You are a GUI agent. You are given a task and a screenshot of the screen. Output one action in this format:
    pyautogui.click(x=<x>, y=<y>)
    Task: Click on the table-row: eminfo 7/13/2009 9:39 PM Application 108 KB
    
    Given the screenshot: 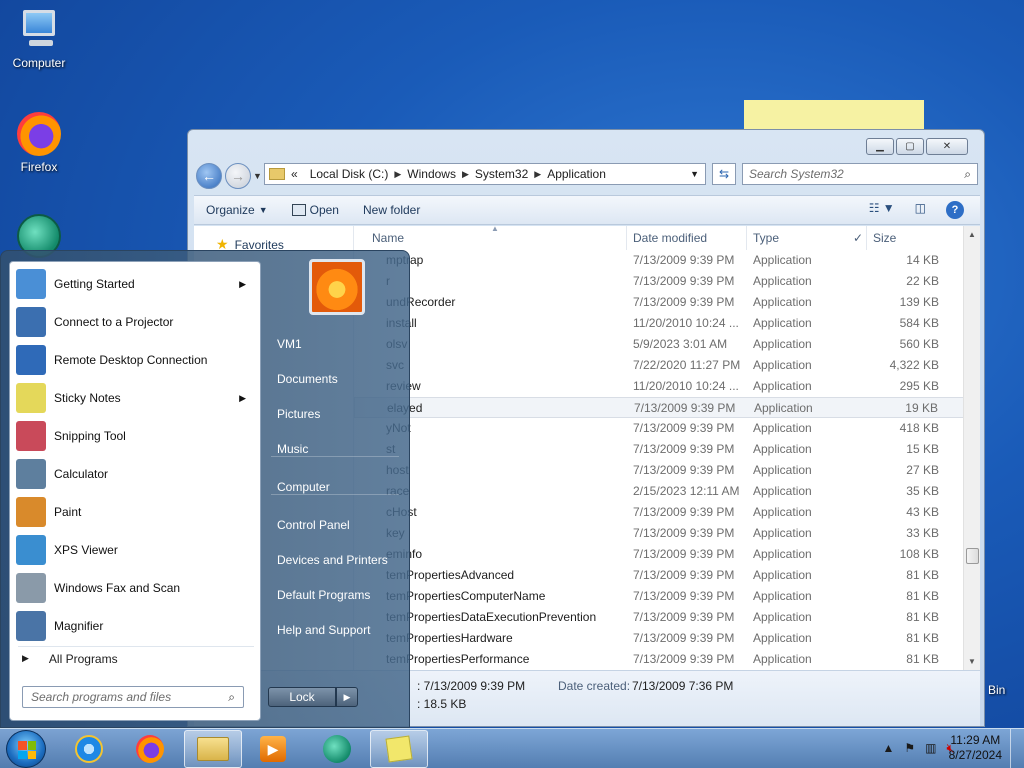 What is the action you would take?
    pyautogui.click(x=660, y=554)
    